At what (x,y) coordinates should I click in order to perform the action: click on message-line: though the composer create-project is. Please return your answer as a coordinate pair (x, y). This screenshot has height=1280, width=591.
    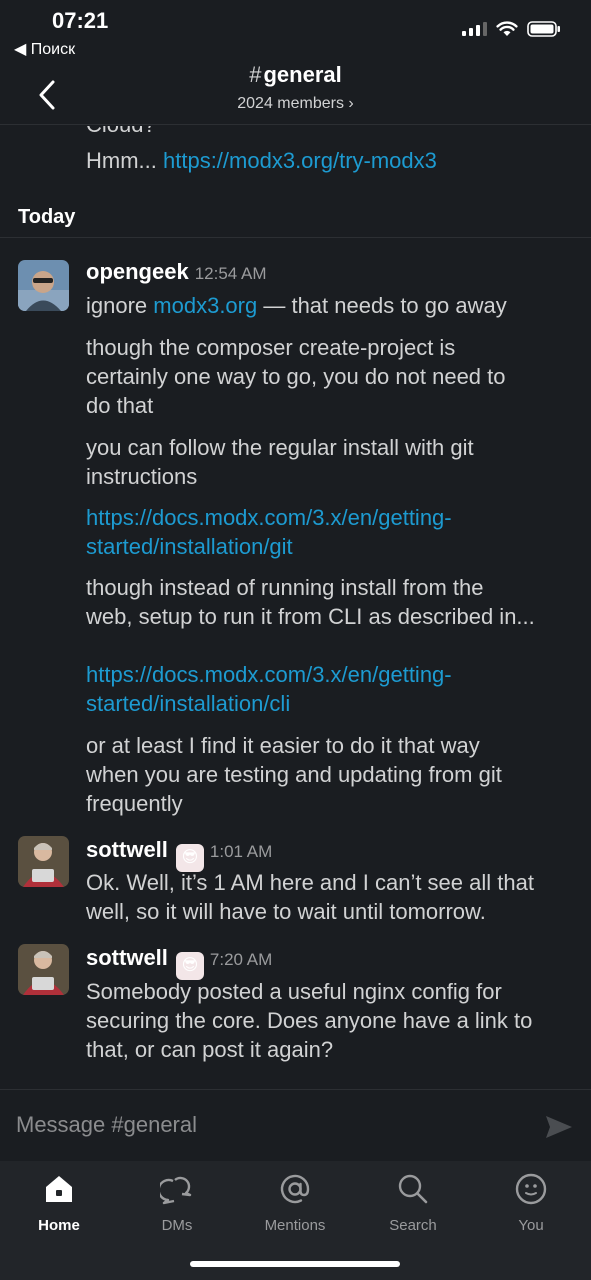
    Looking at the image, I should click on (271, 347).